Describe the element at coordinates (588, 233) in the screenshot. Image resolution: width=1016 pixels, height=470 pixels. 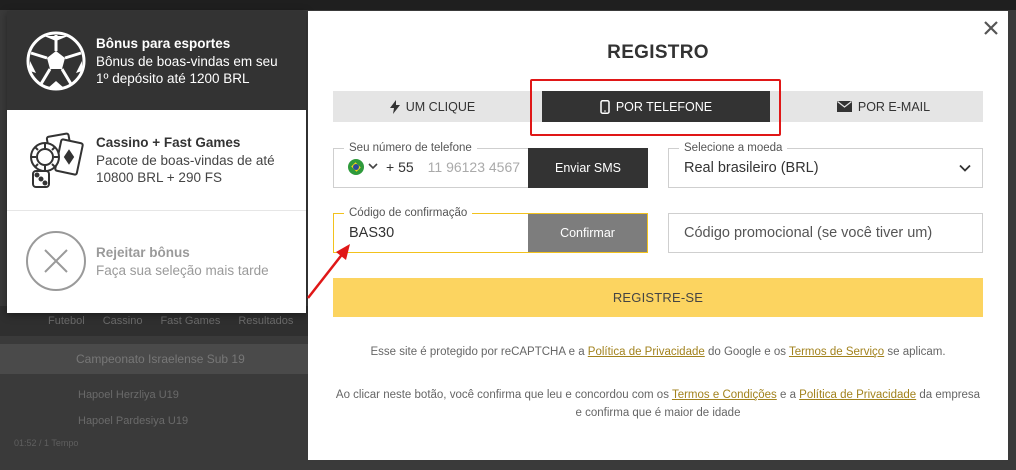
I see `confirm-button: Confirmar` at that location.